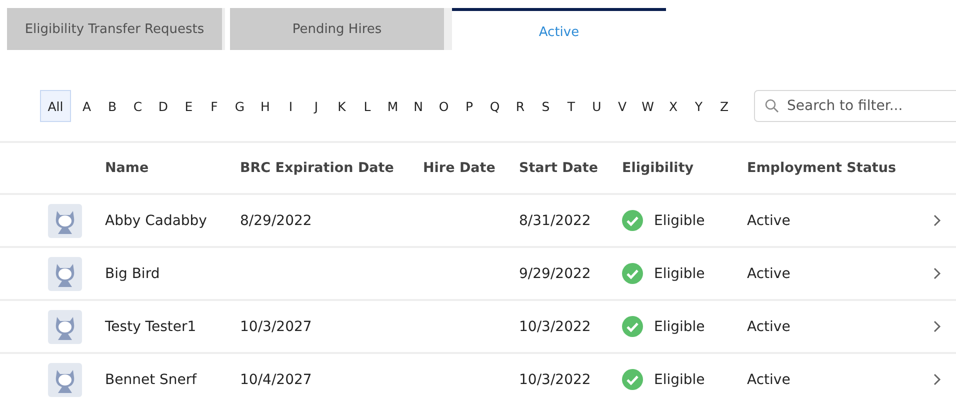 The image size is (956, 402). Describe the element at coordinates (699, 106) in the screenshot. I see `letter-filter: Y` at that location.